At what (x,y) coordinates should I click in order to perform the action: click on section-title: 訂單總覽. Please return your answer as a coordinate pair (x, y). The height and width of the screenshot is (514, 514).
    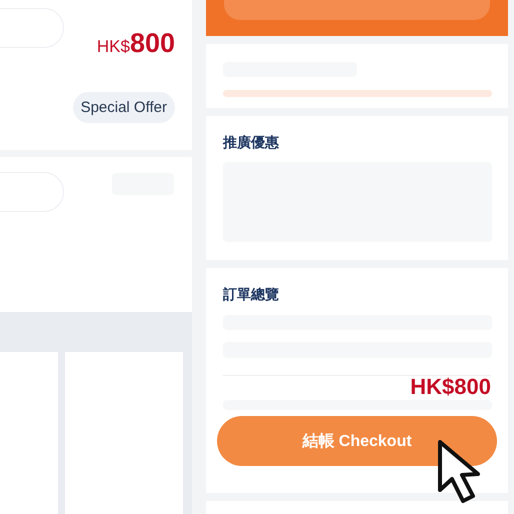
    Looking at the image, I should click on (251, 295).